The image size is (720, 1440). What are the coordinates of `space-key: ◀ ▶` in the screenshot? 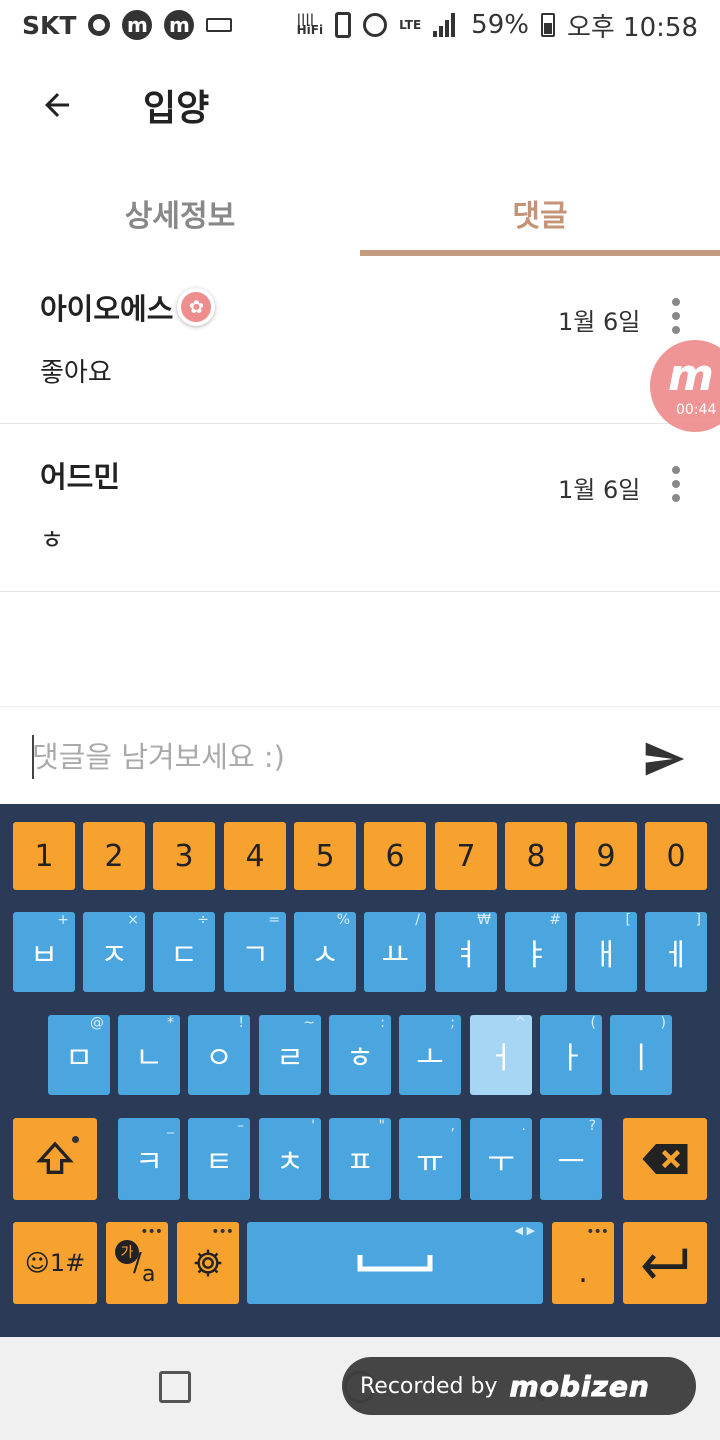 It's located at (395, 1263).